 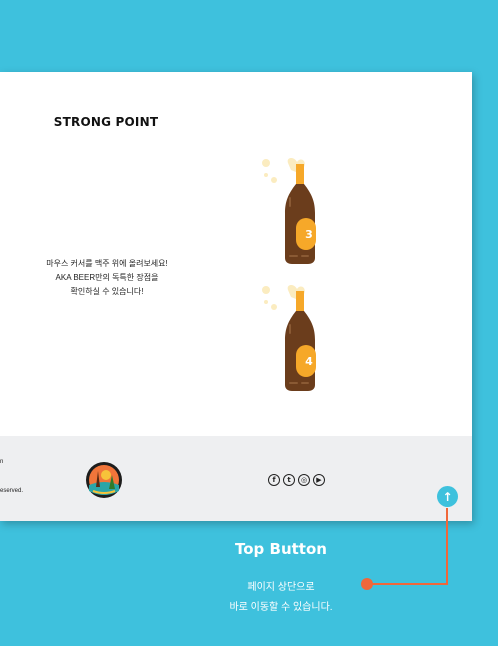 I want to click on twitter-icon: t, so click(x=289, y=480).